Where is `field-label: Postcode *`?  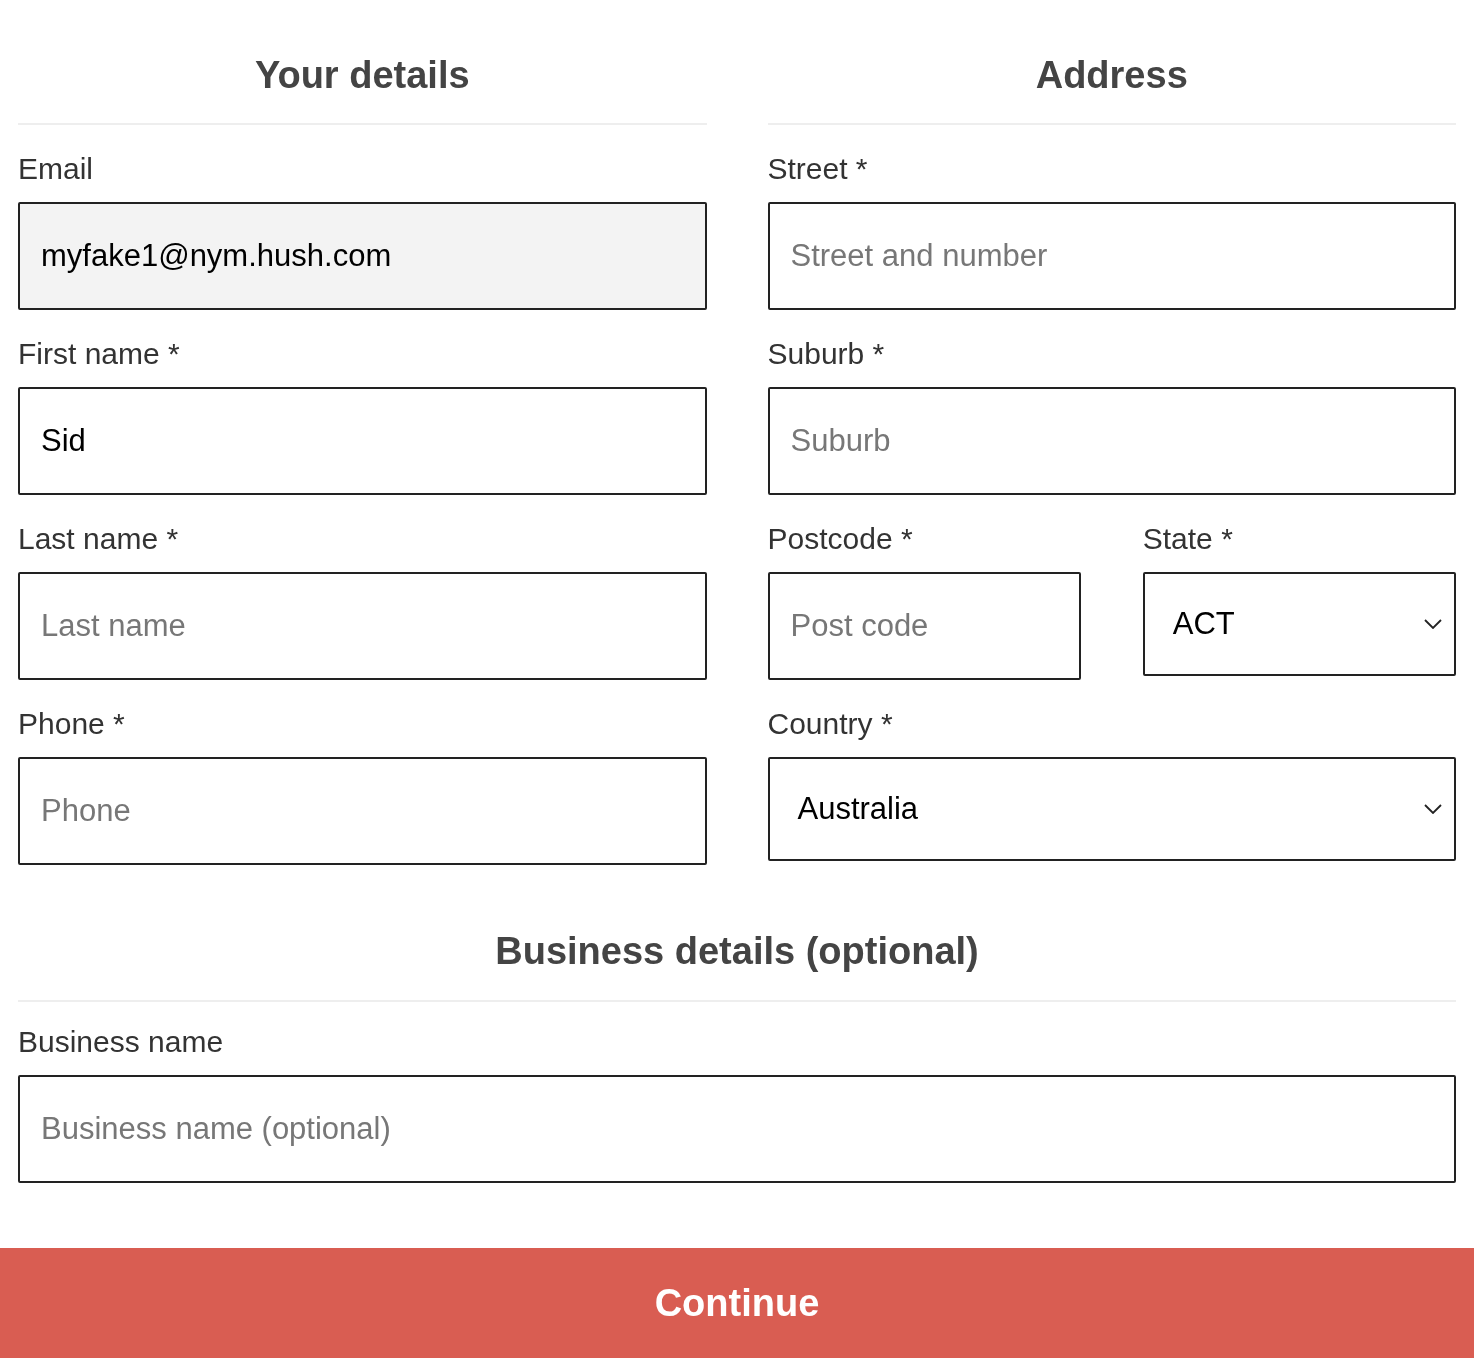
field-label: Postcode * is located at coordinates (840, 539).